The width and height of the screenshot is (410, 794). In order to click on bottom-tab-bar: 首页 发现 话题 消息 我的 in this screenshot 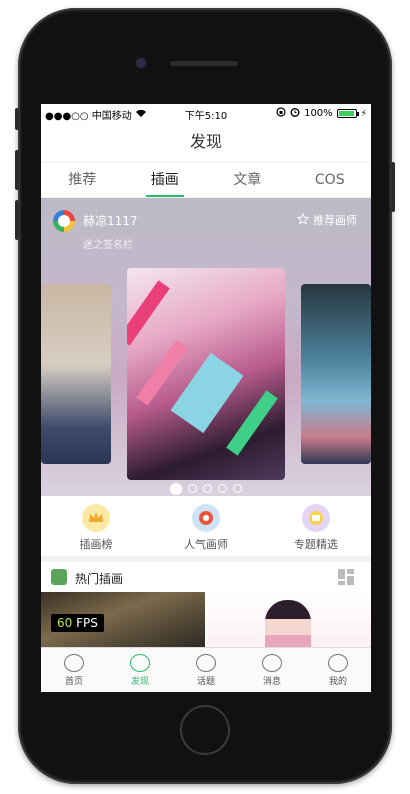, I will do `click(206, 669)`.